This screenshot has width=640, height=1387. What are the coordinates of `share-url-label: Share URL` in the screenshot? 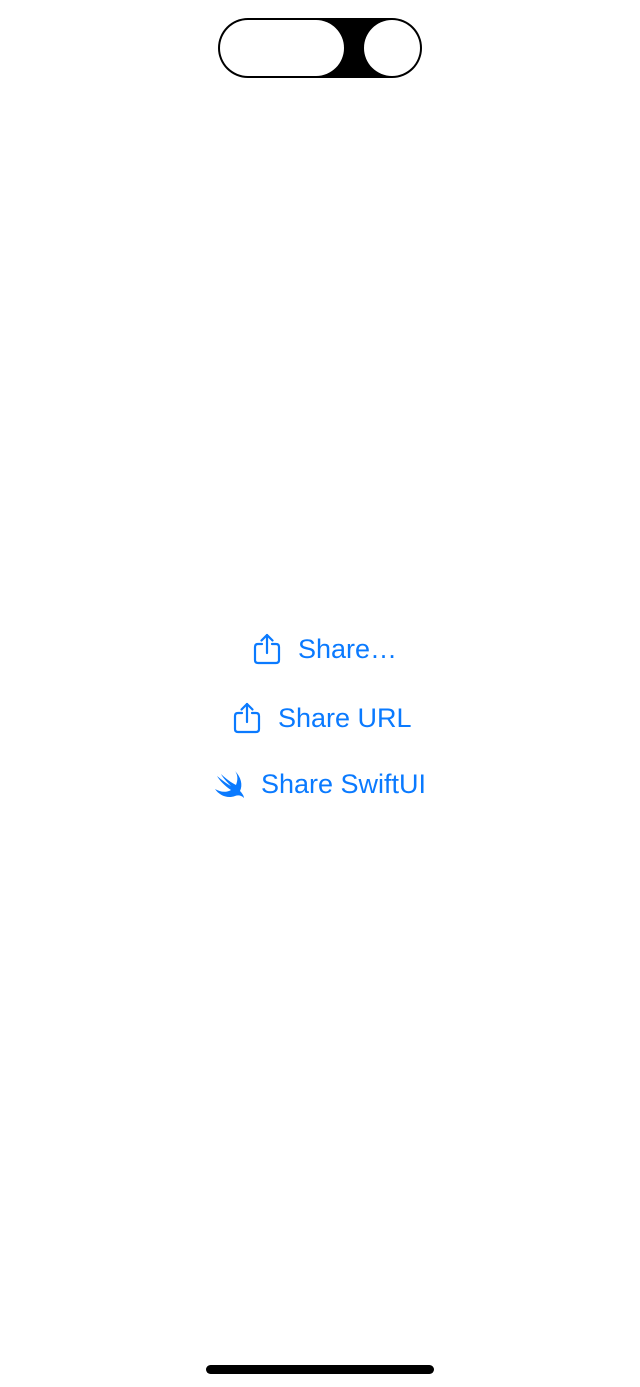 It's located at (345, 718).